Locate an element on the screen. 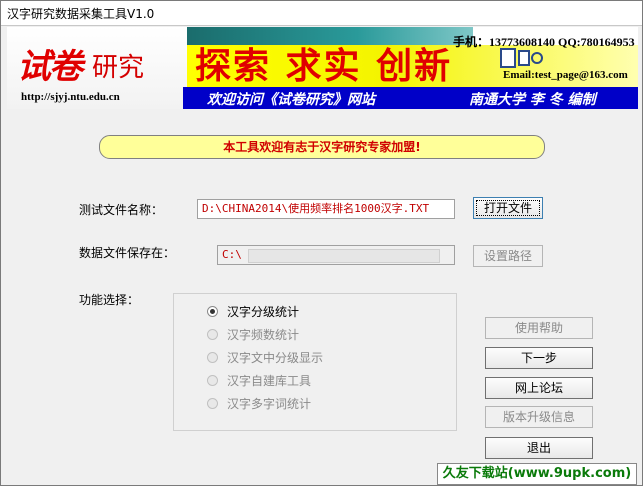 The width and height of the screenshot is (643, 486). data-file-path-field: C:\ is located at coordinates (336, 255).